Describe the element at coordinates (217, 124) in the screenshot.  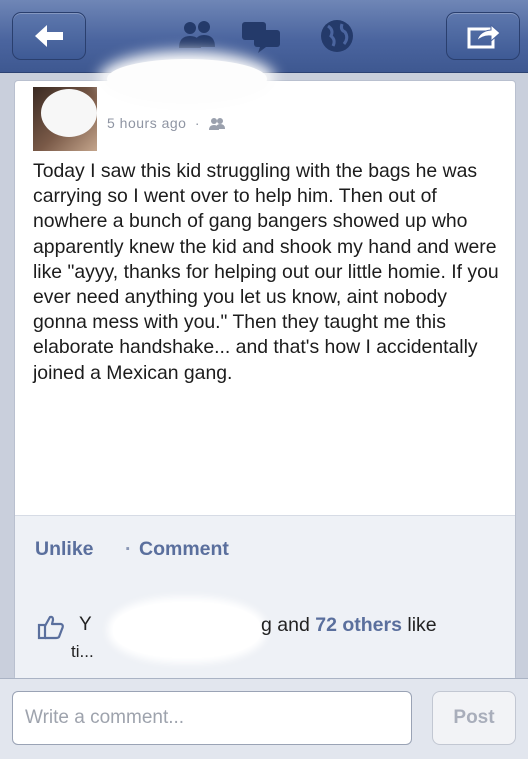
I see `friends-icon` at that location.